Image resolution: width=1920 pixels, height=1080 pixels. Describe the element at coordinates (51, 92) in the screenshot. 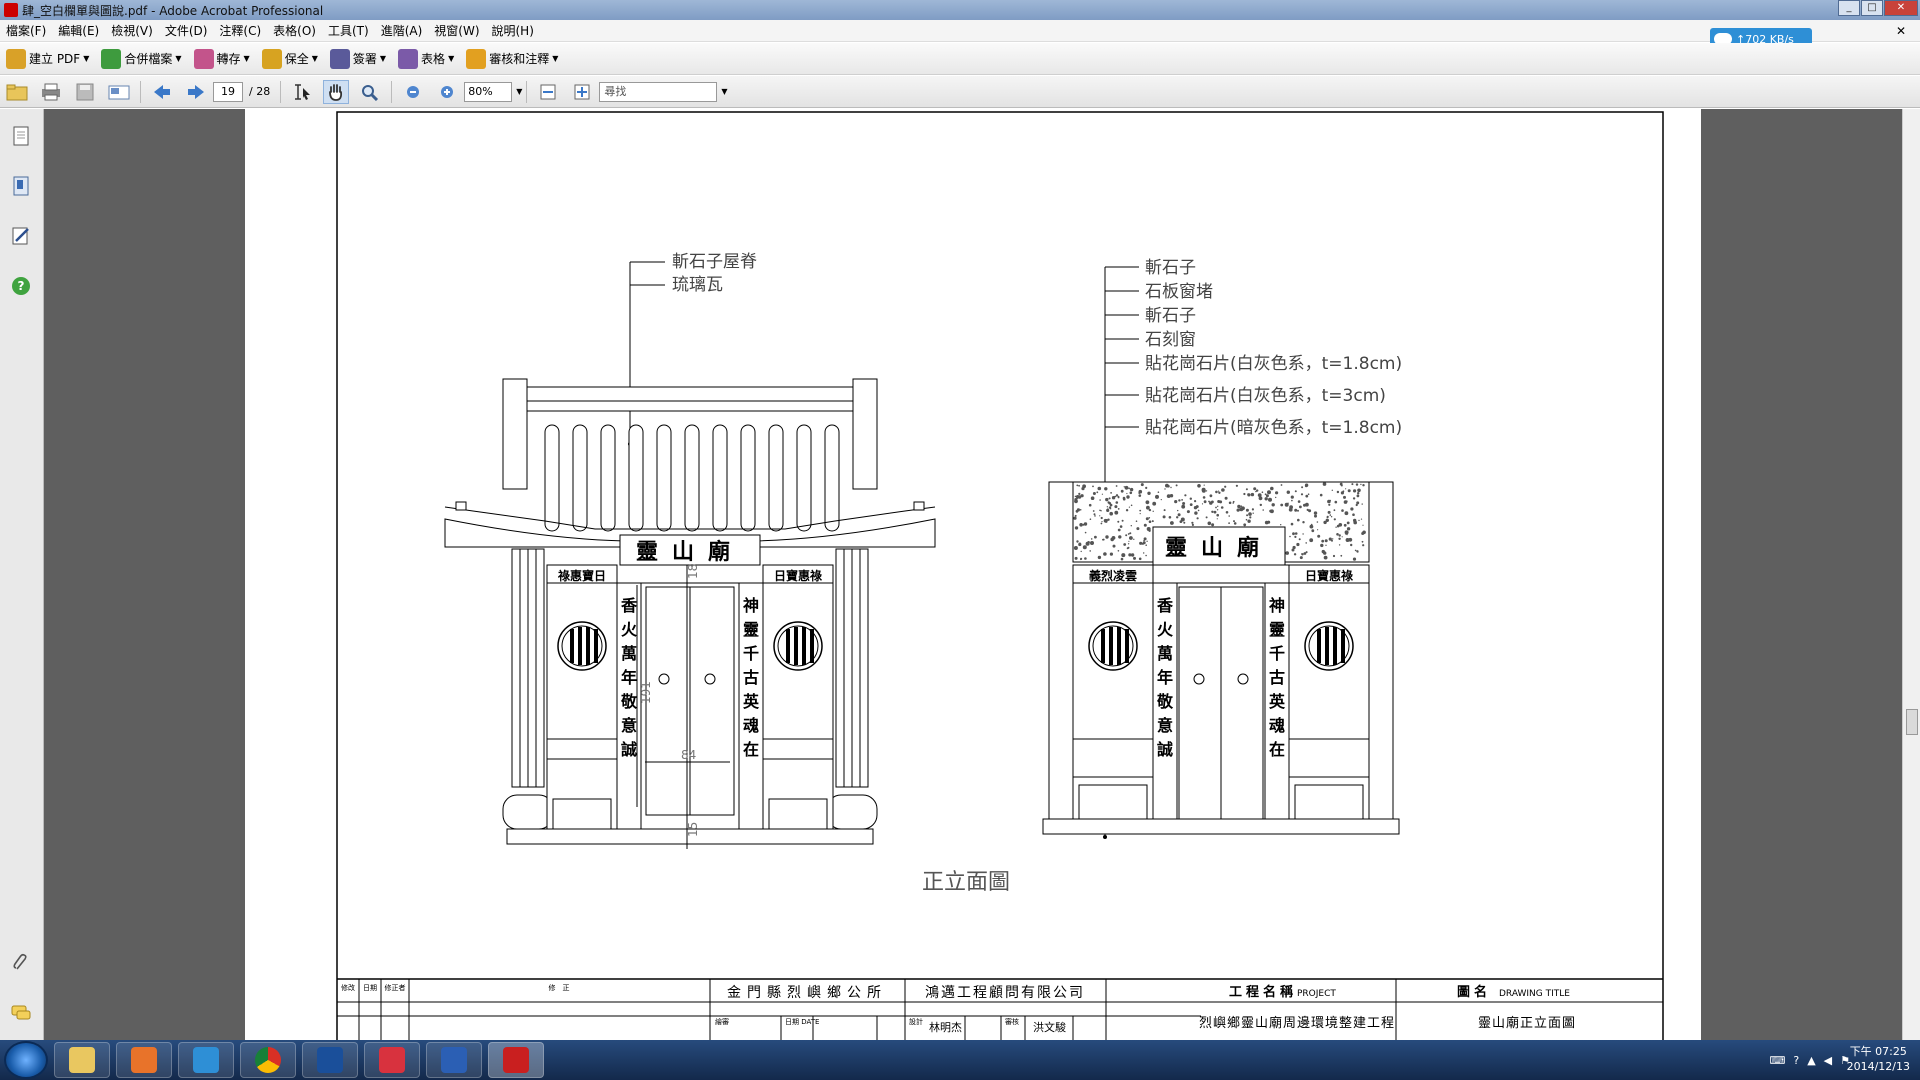

I see `print-button` at that location.